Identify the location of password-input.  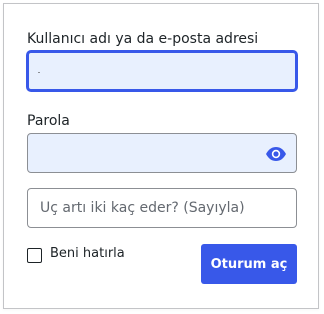
(162, 153).